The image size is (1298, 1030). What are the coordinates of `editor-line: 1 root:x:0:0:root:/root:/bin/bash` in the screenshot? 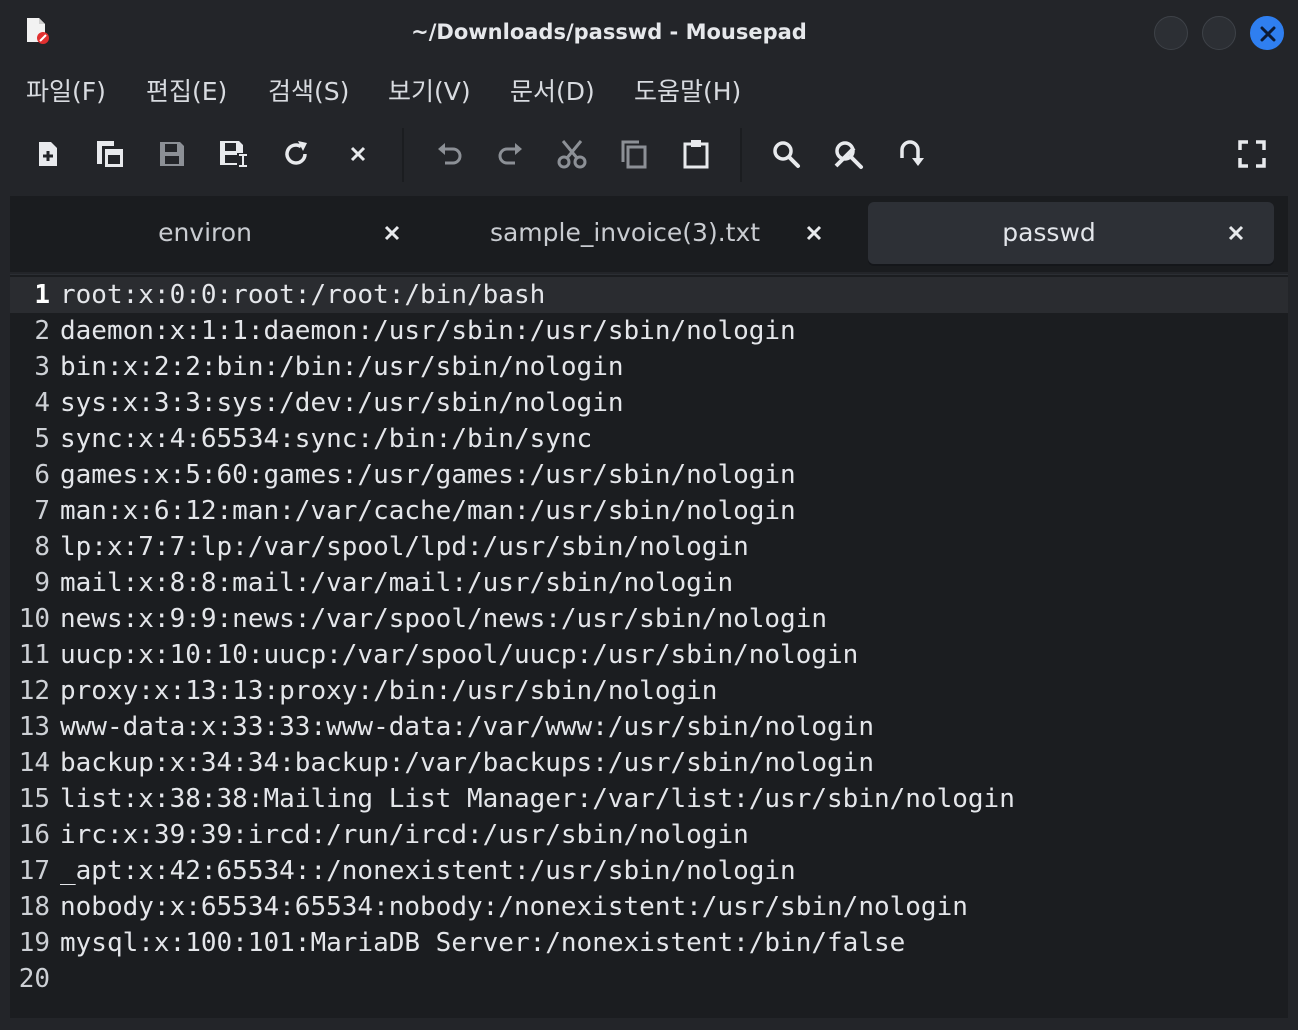 It's located at (649, 295).